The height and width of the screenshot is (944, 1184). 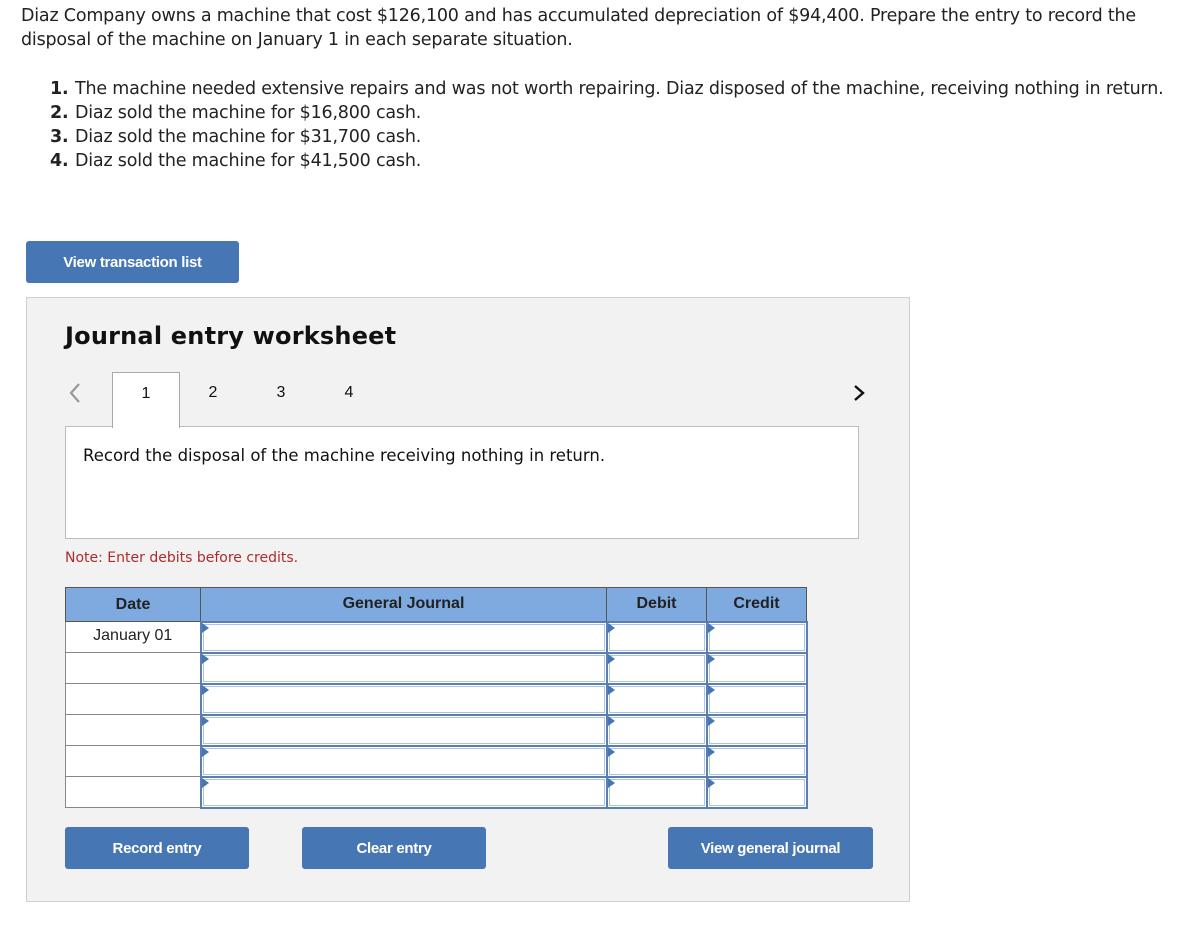 I want to click on journal-header-row: Date General Journal Debit Credit, so click(x=436, y=604).